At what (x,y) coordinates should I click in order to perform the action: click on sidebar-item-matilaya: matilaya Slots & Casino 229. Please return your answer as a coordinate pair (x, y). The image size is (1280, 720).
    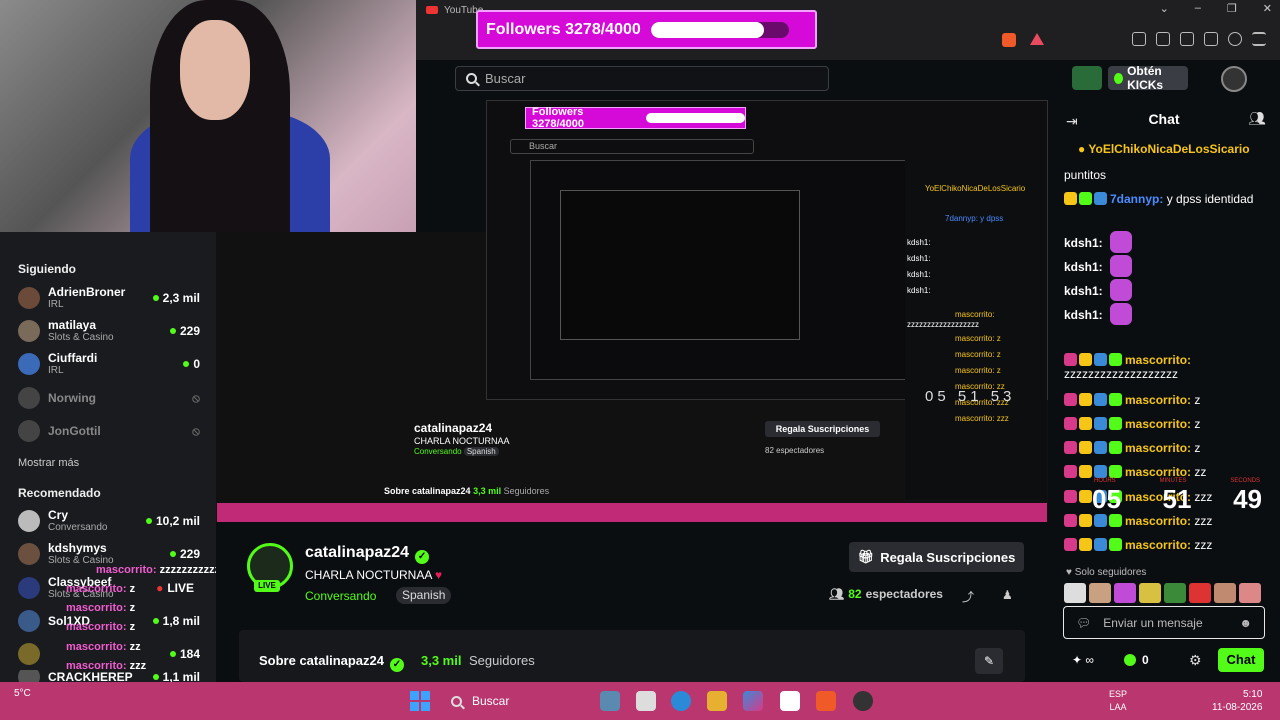
    Looking at the image, I should click on (113, 331).